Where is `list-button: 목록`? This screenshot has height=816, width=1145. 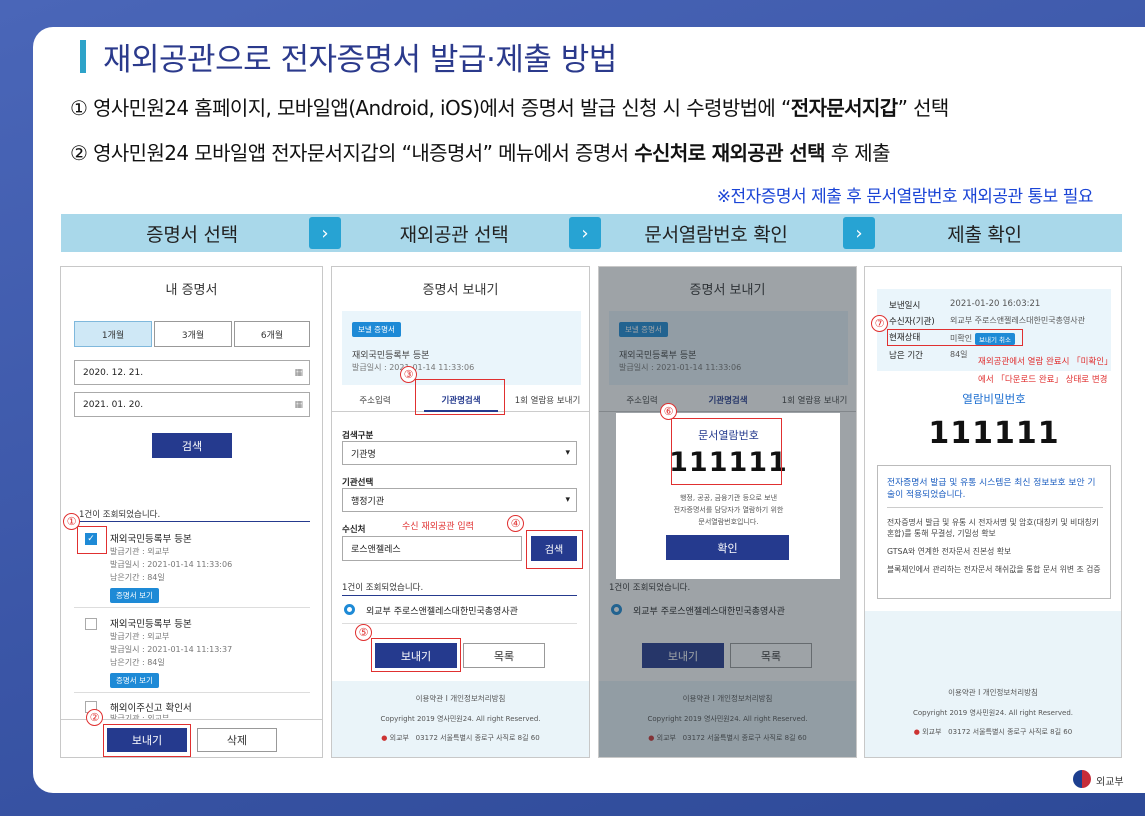 list-button: 목록 is located at coordinates (504, 655).